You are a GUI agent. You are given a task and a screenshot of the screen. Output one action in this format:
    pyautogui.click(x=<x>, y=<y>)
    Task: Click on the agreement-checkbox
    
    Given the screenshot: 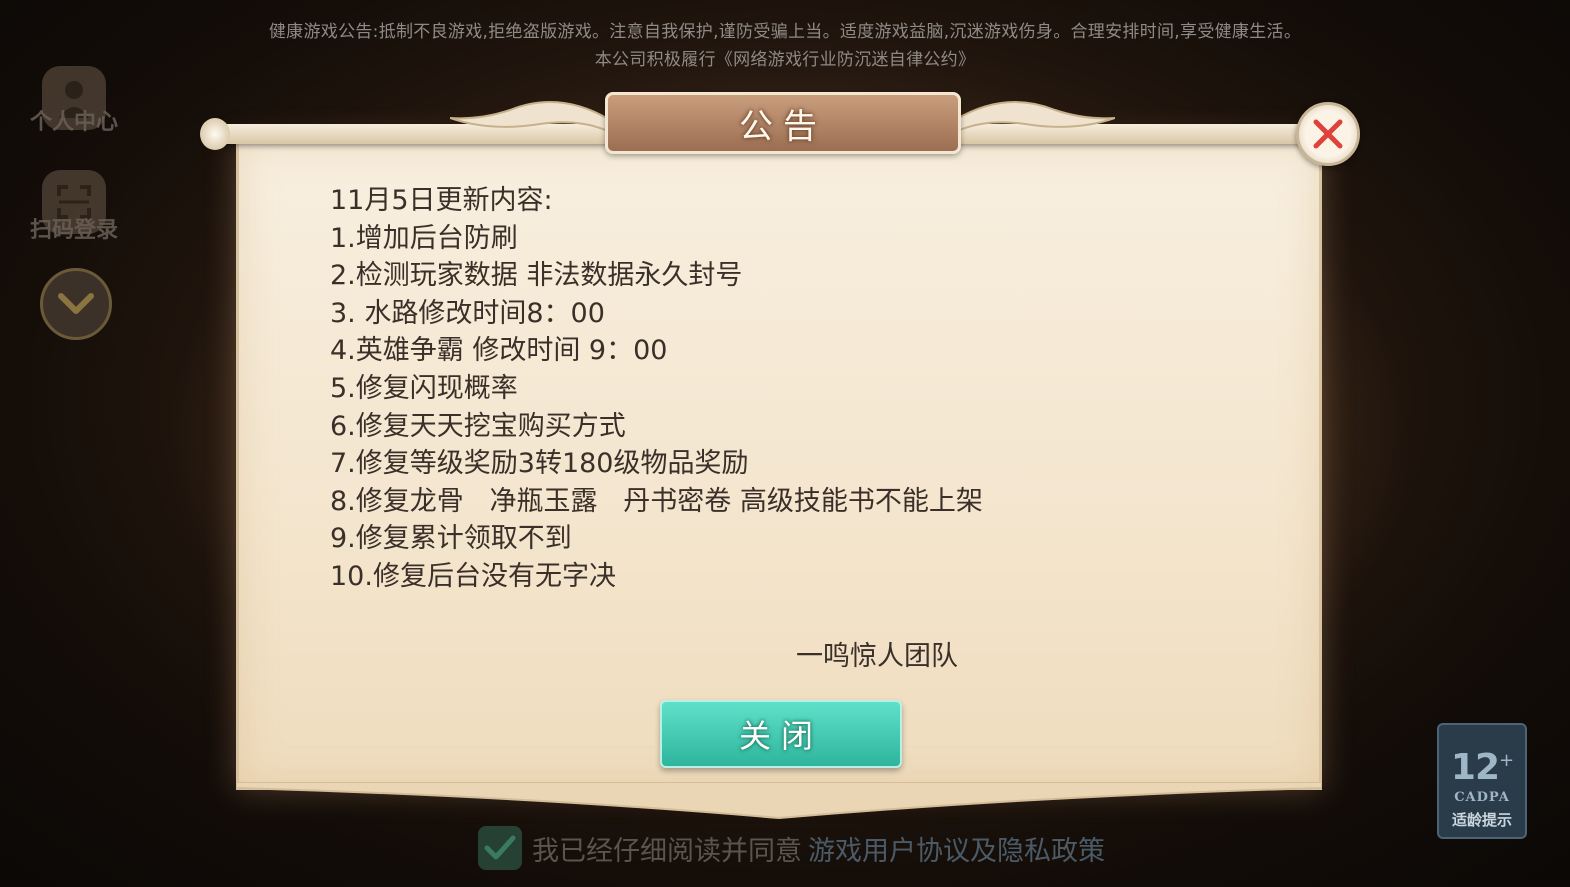 What is the action you would take?
    pyautogui.click(x=500, y=848)
    